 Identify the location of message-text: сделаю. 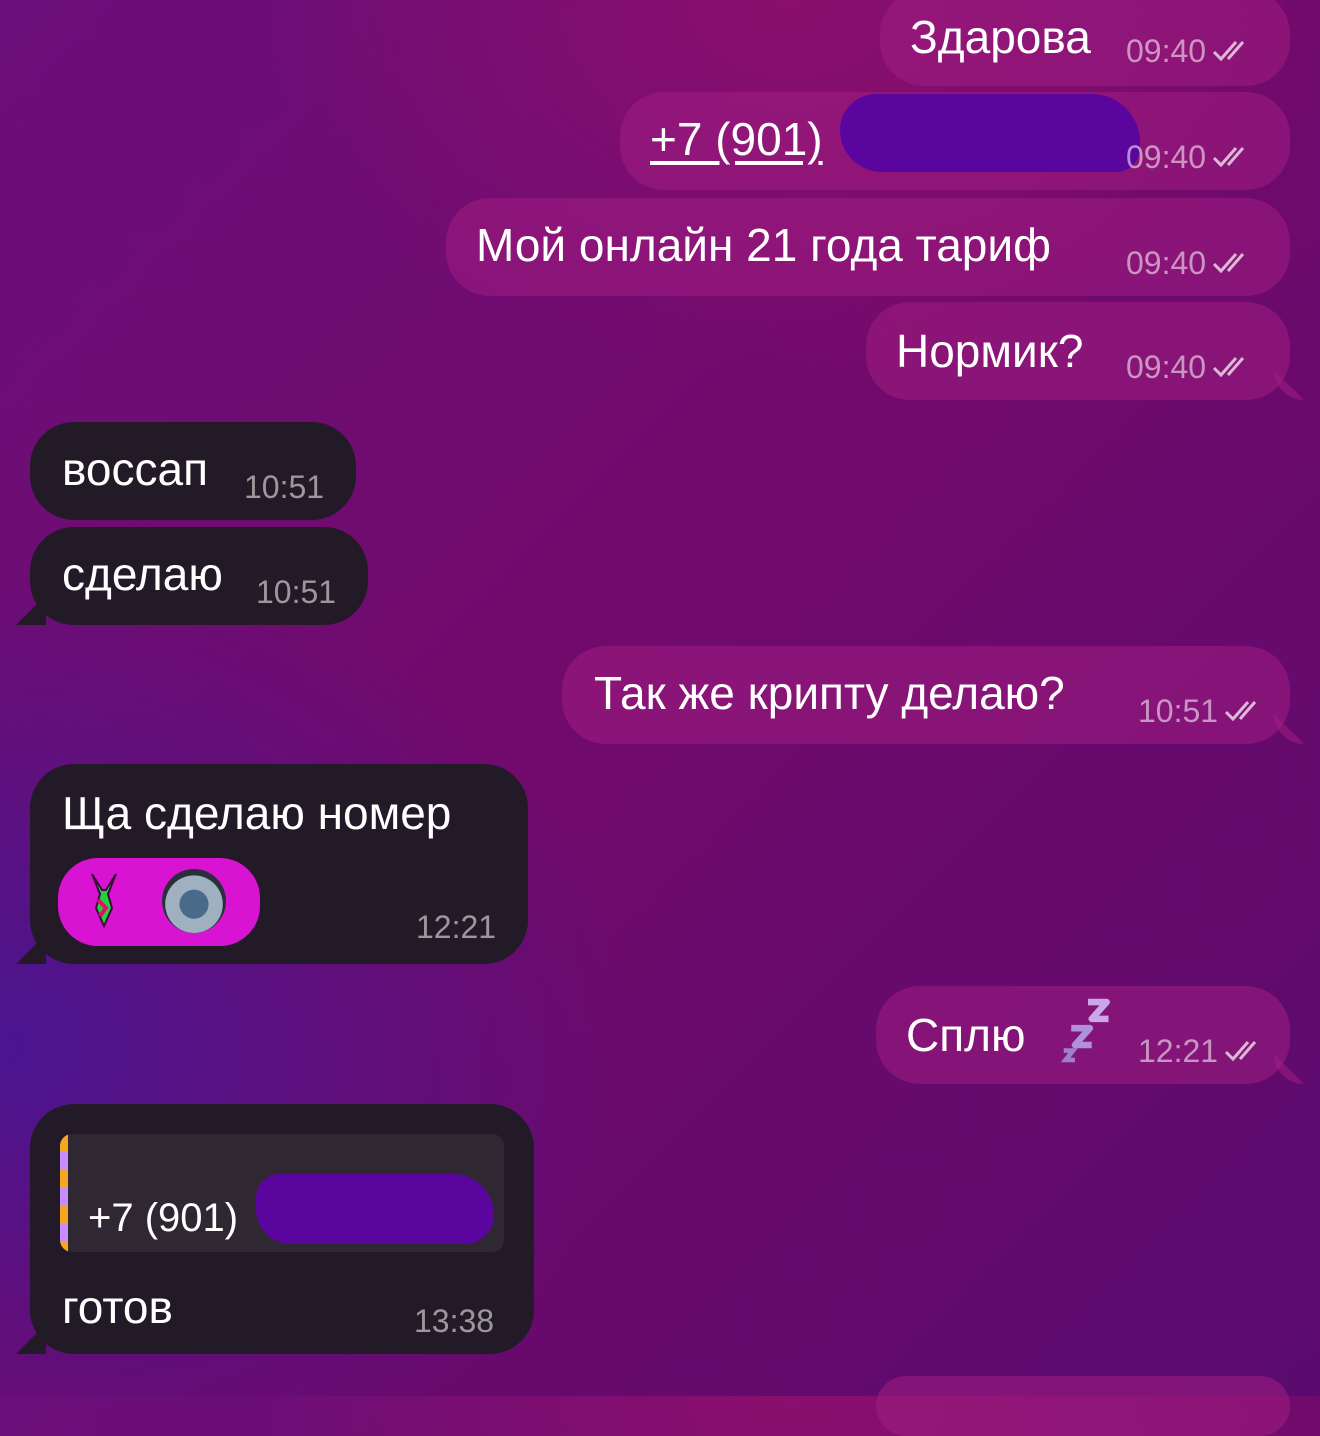
(142, 574).